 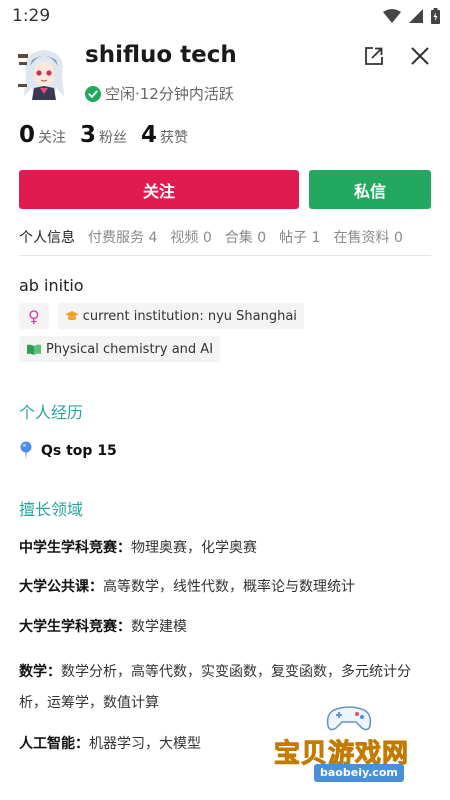 I want to click on bio-text: ab initio, so click(x=51, y=285).